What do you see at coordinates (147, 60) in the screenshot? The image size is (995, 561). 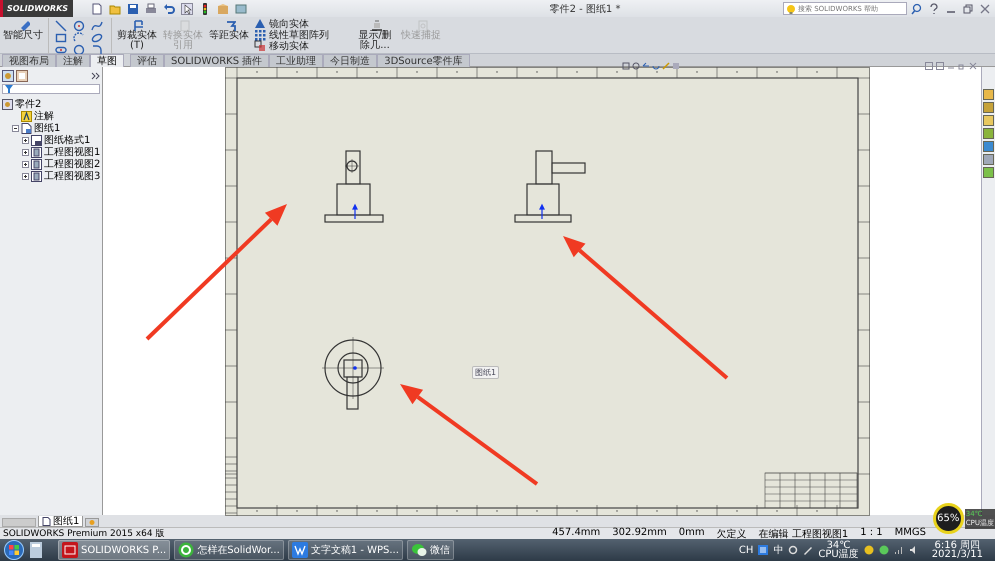 I see `tab: 评估` at bounding box center [147, 60].